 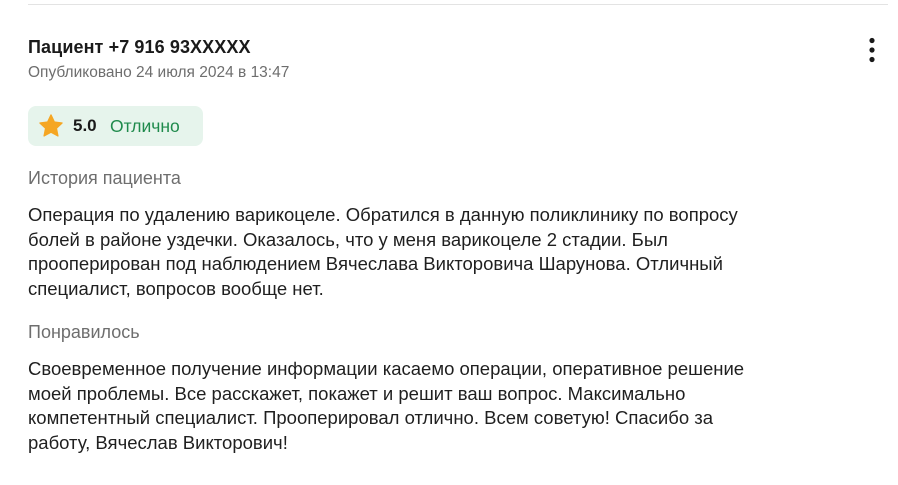 What do you see at coordinates (104, 178) in the screenshot?
I see `section-title-history: История пациента` at bounding box center [104, 178].